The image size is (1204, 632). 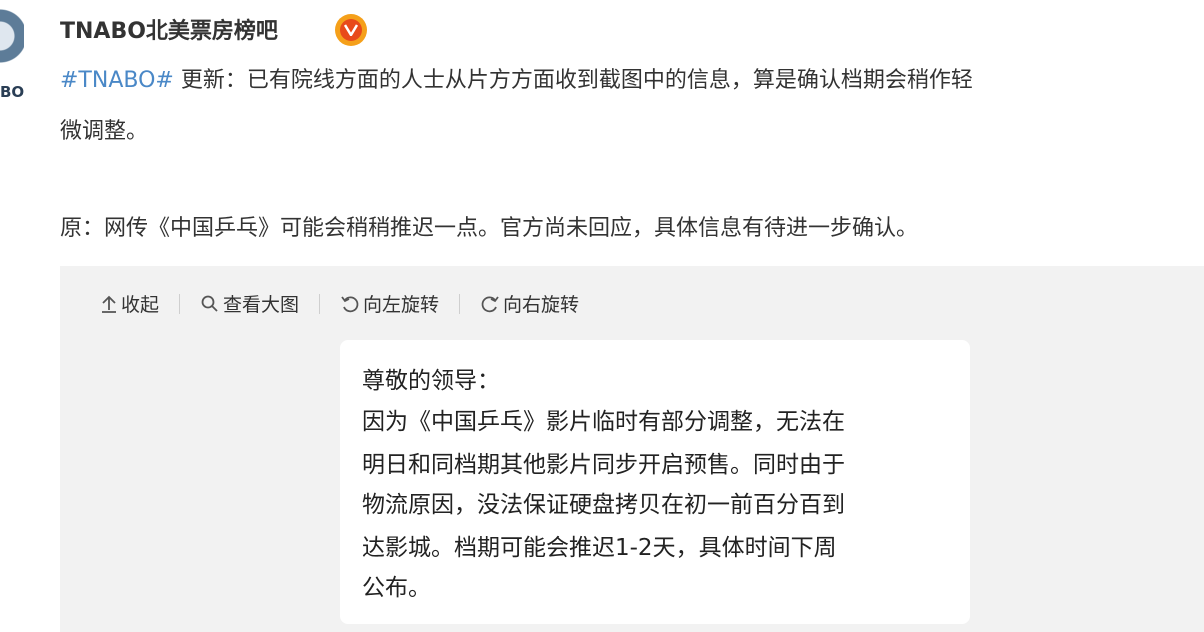 I want to click on rotate-left-button: 向左旋转, so click(x=389, y=303).